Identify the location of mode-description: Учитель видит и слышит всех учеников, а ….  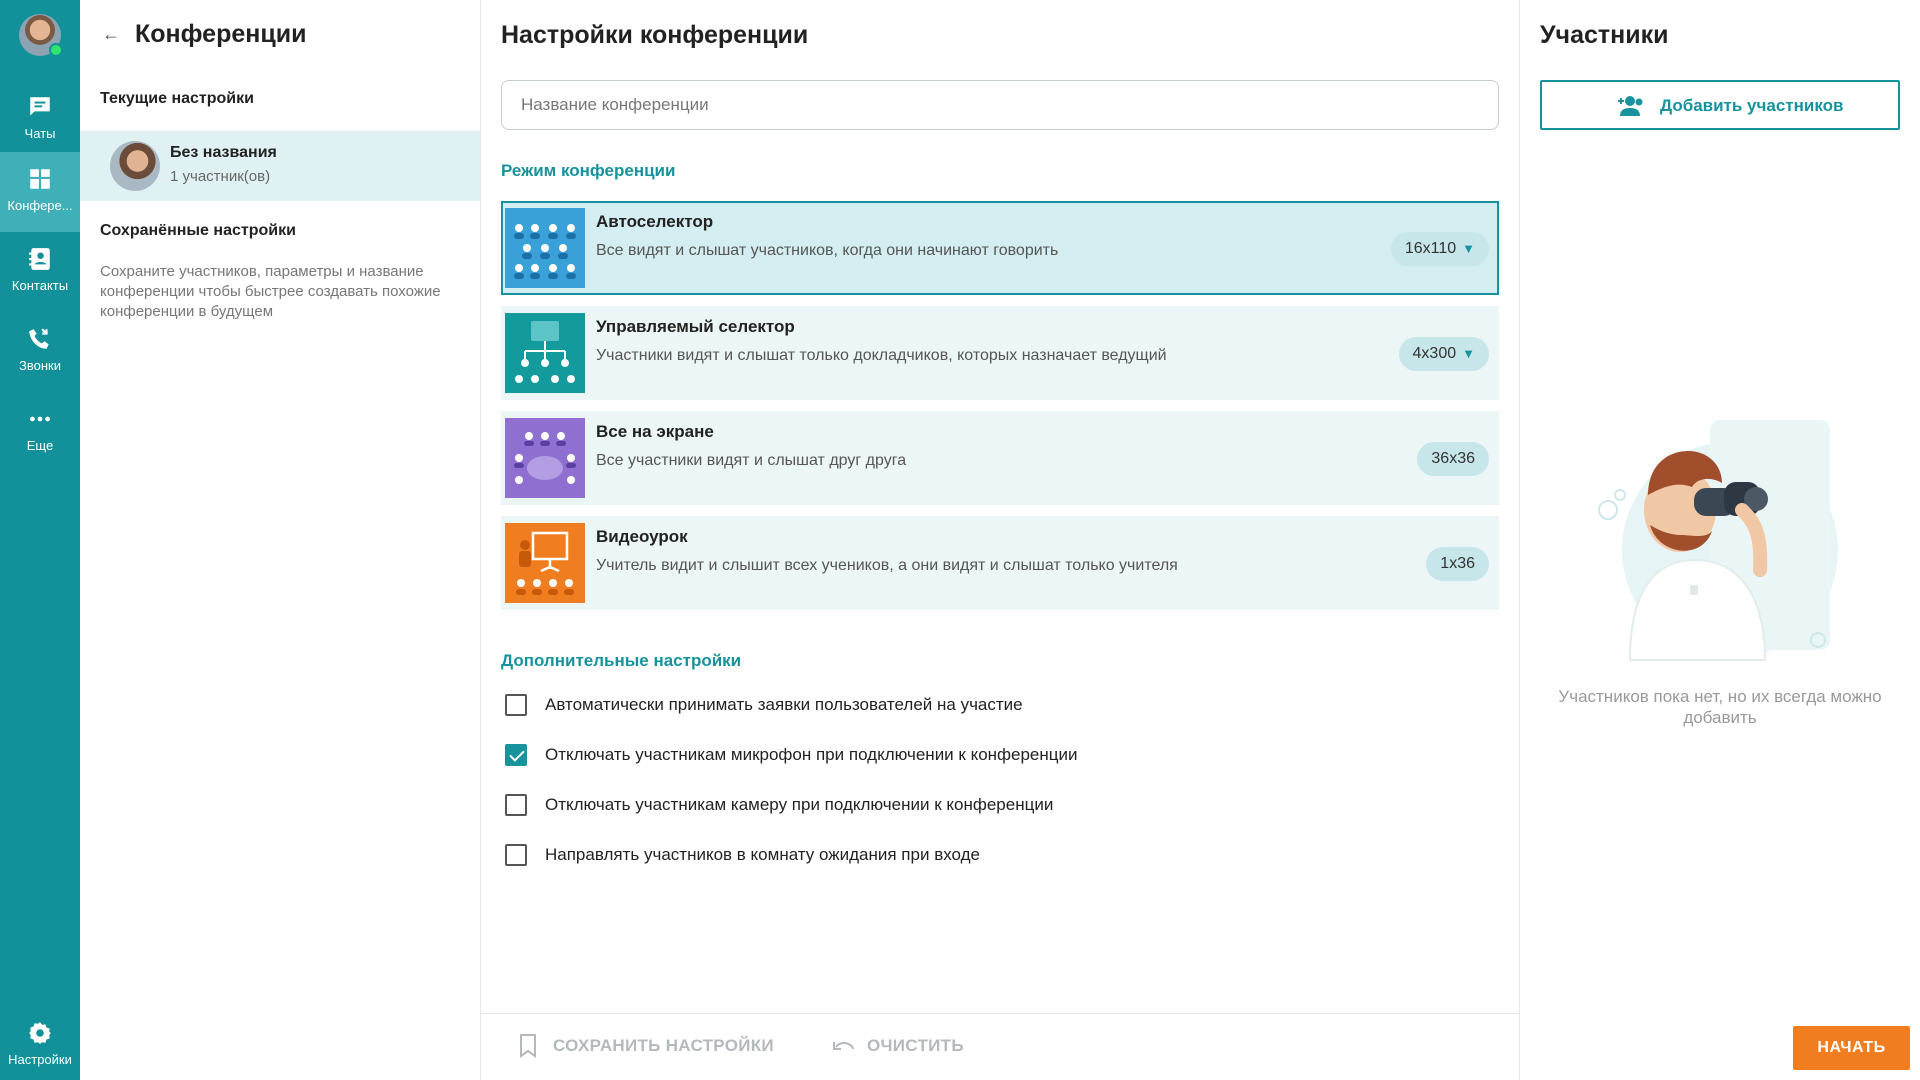
(887, 565).